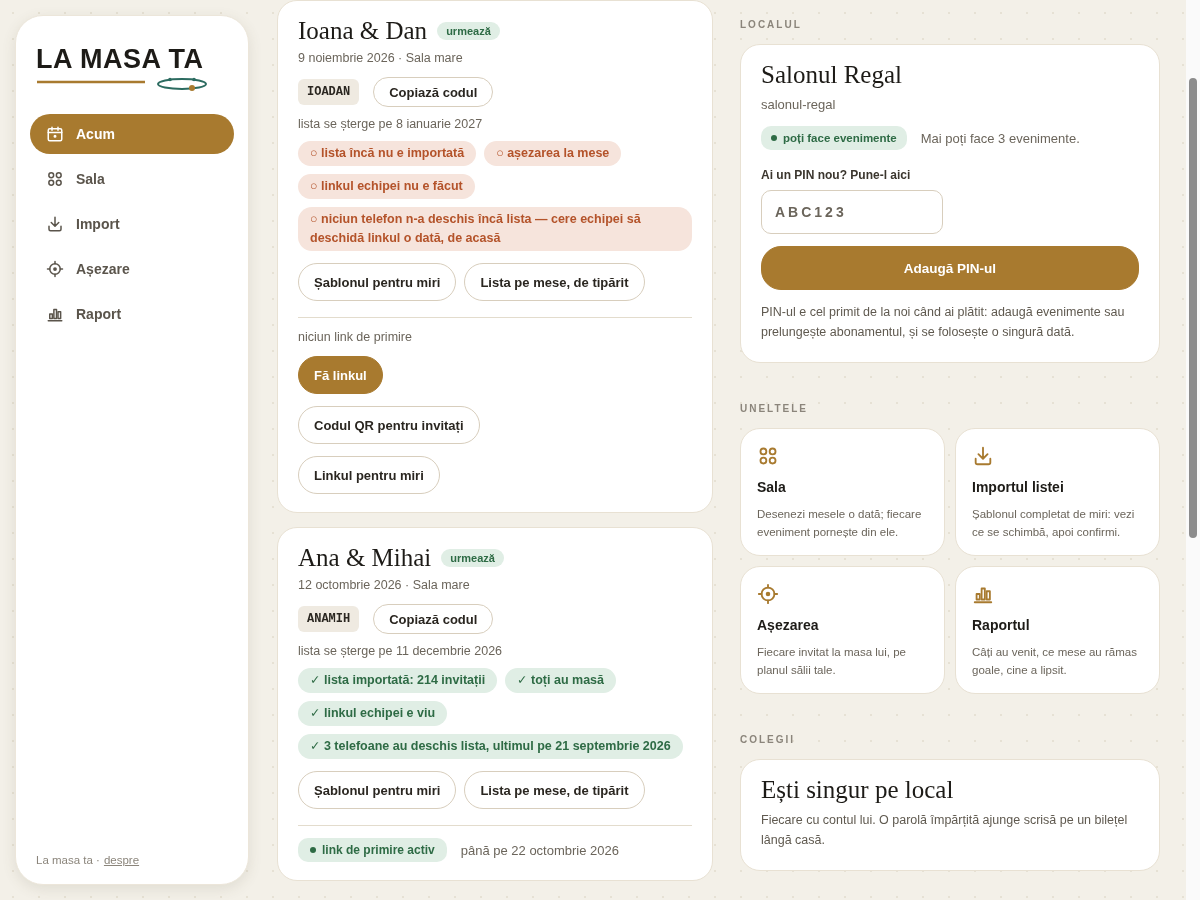 This screenshot has height=900, width=1200. What do you see at coordinates (373, 713) in the screenshot?
I see `checklist-chip: ✓ linkul echipei e viu` at bounding box center [373, 713].